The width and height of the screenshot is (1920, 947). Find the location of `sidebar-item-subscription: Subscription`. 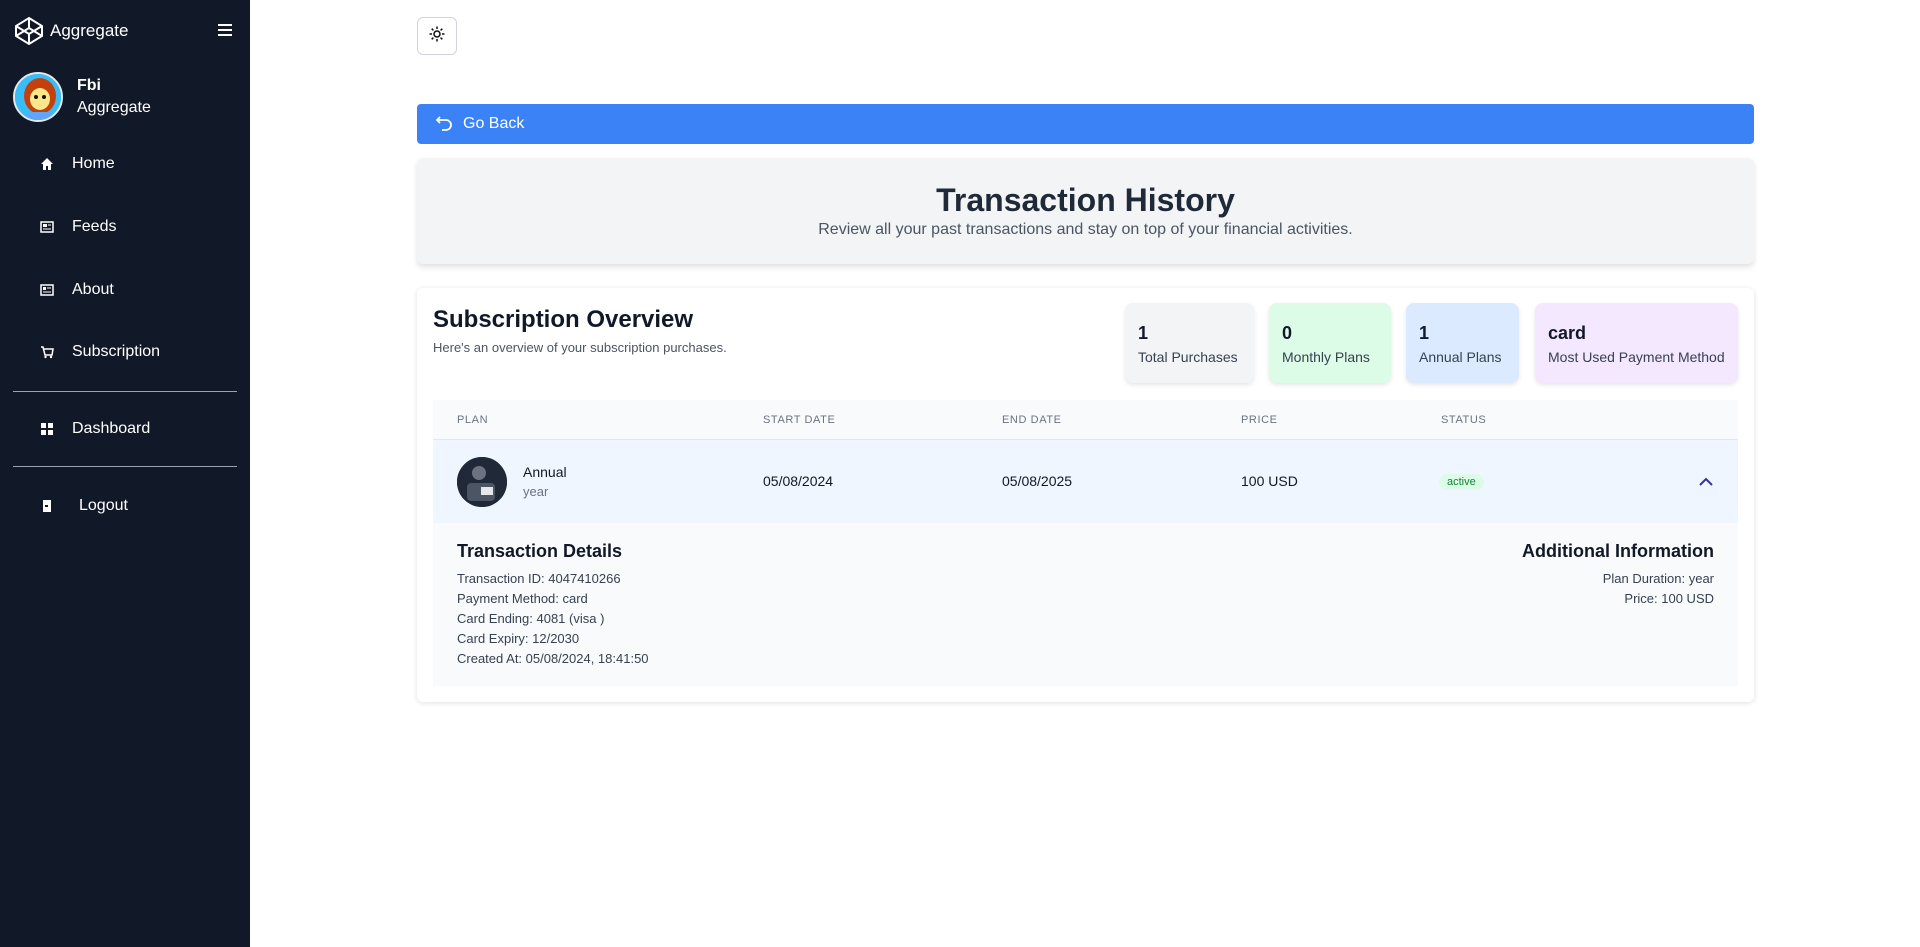

sidebar-item-subscription: Subscription is located at coordinates (100, 352).